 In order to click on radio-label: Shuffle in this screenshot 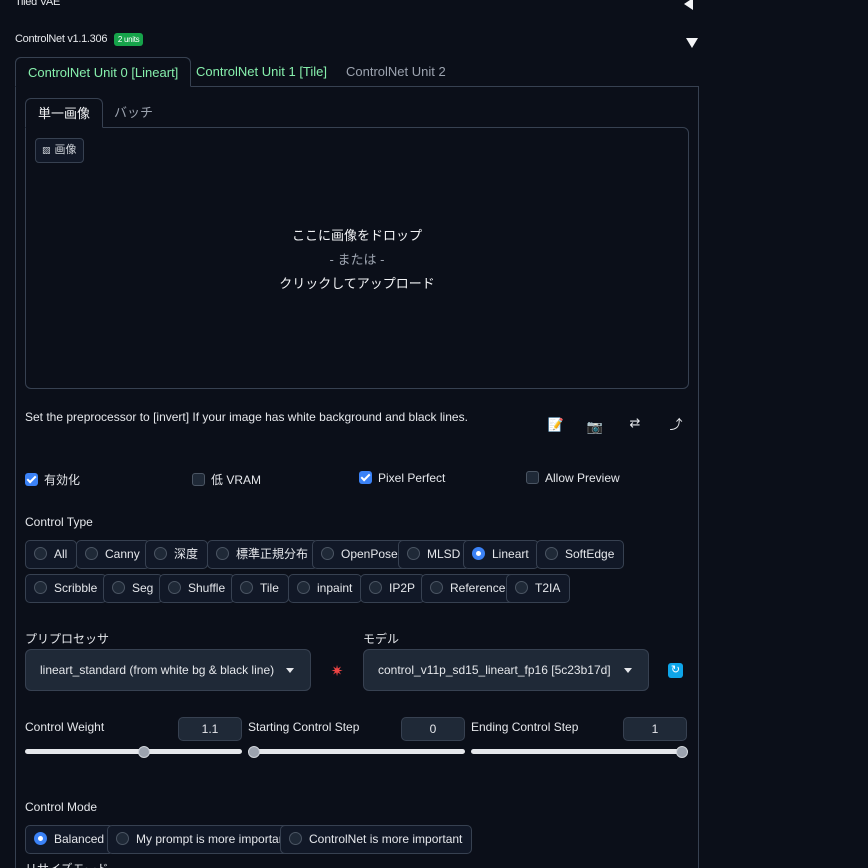, I will do `click(207, 588)`.